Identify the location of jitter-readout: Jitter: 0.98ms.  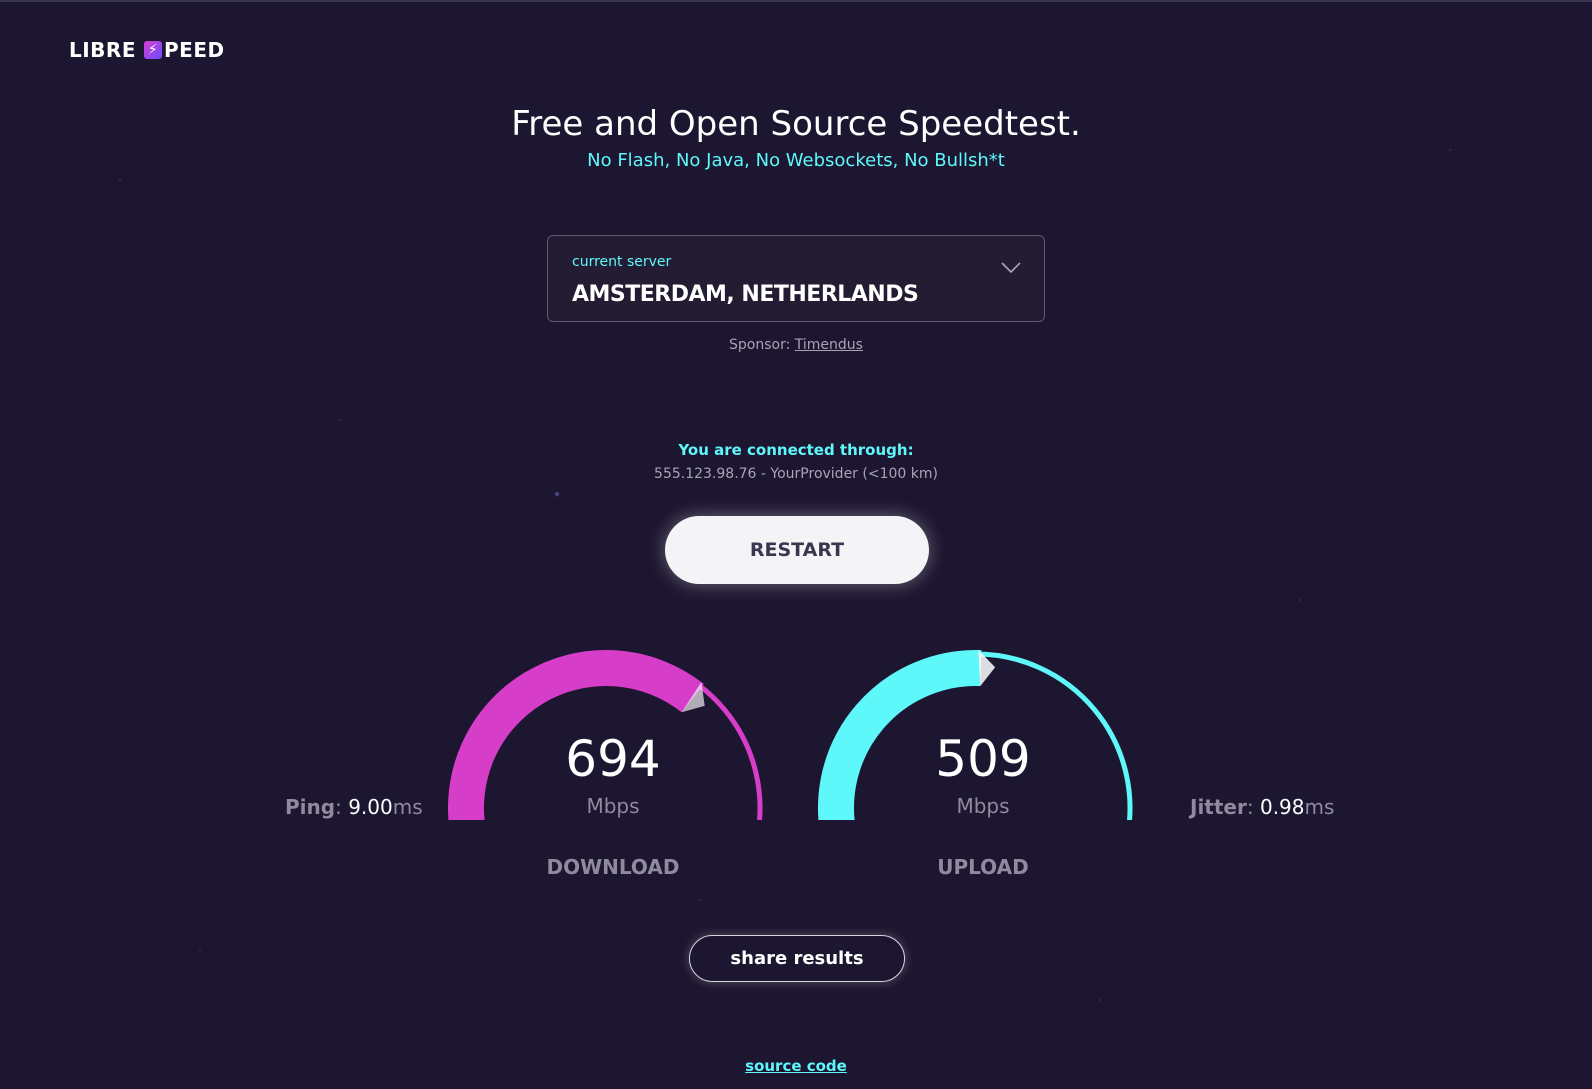
(1262, 807).